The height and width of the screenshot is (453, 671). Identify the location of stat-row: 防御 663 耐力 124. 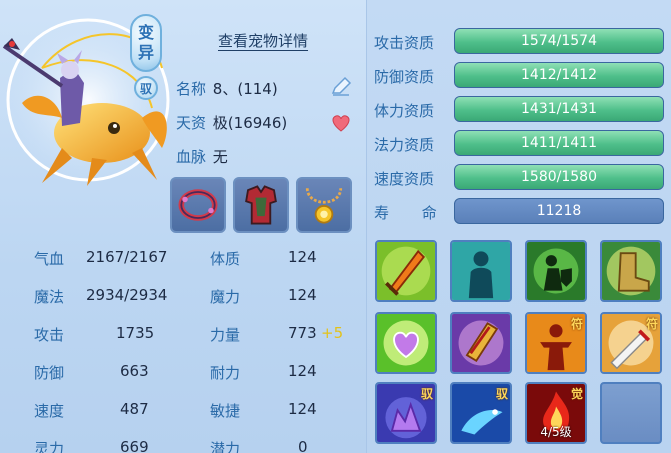
(183, 373).